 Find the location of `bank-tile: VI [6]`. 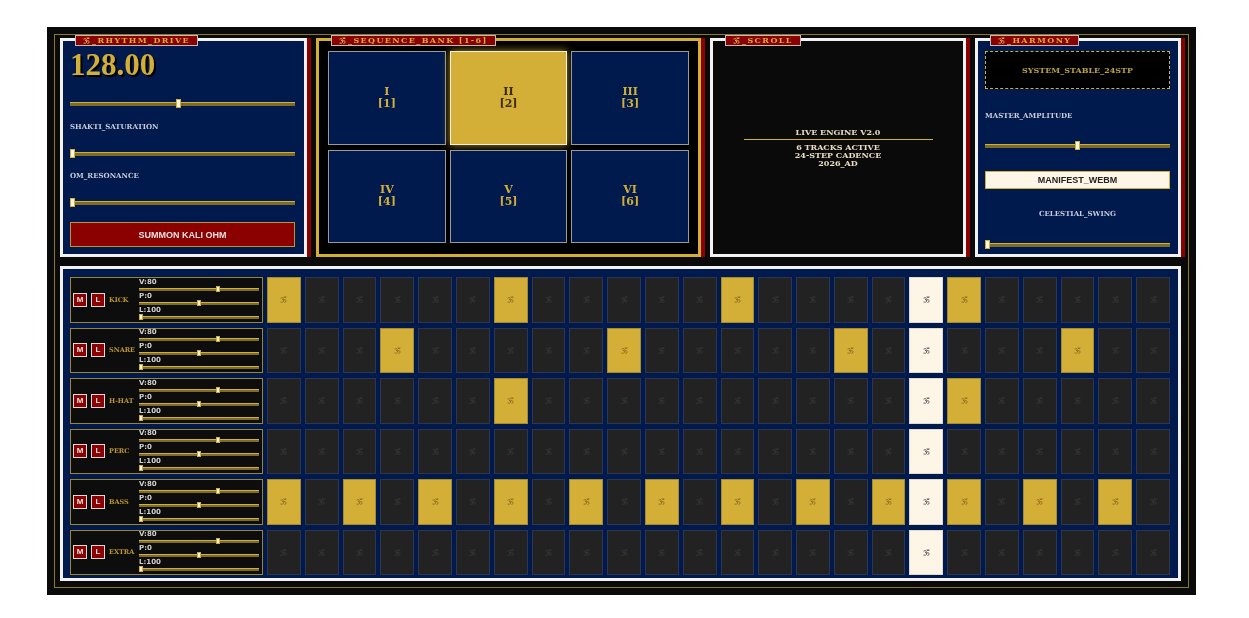

bank-tile: VI [6] is located at coordinates (630, 196).